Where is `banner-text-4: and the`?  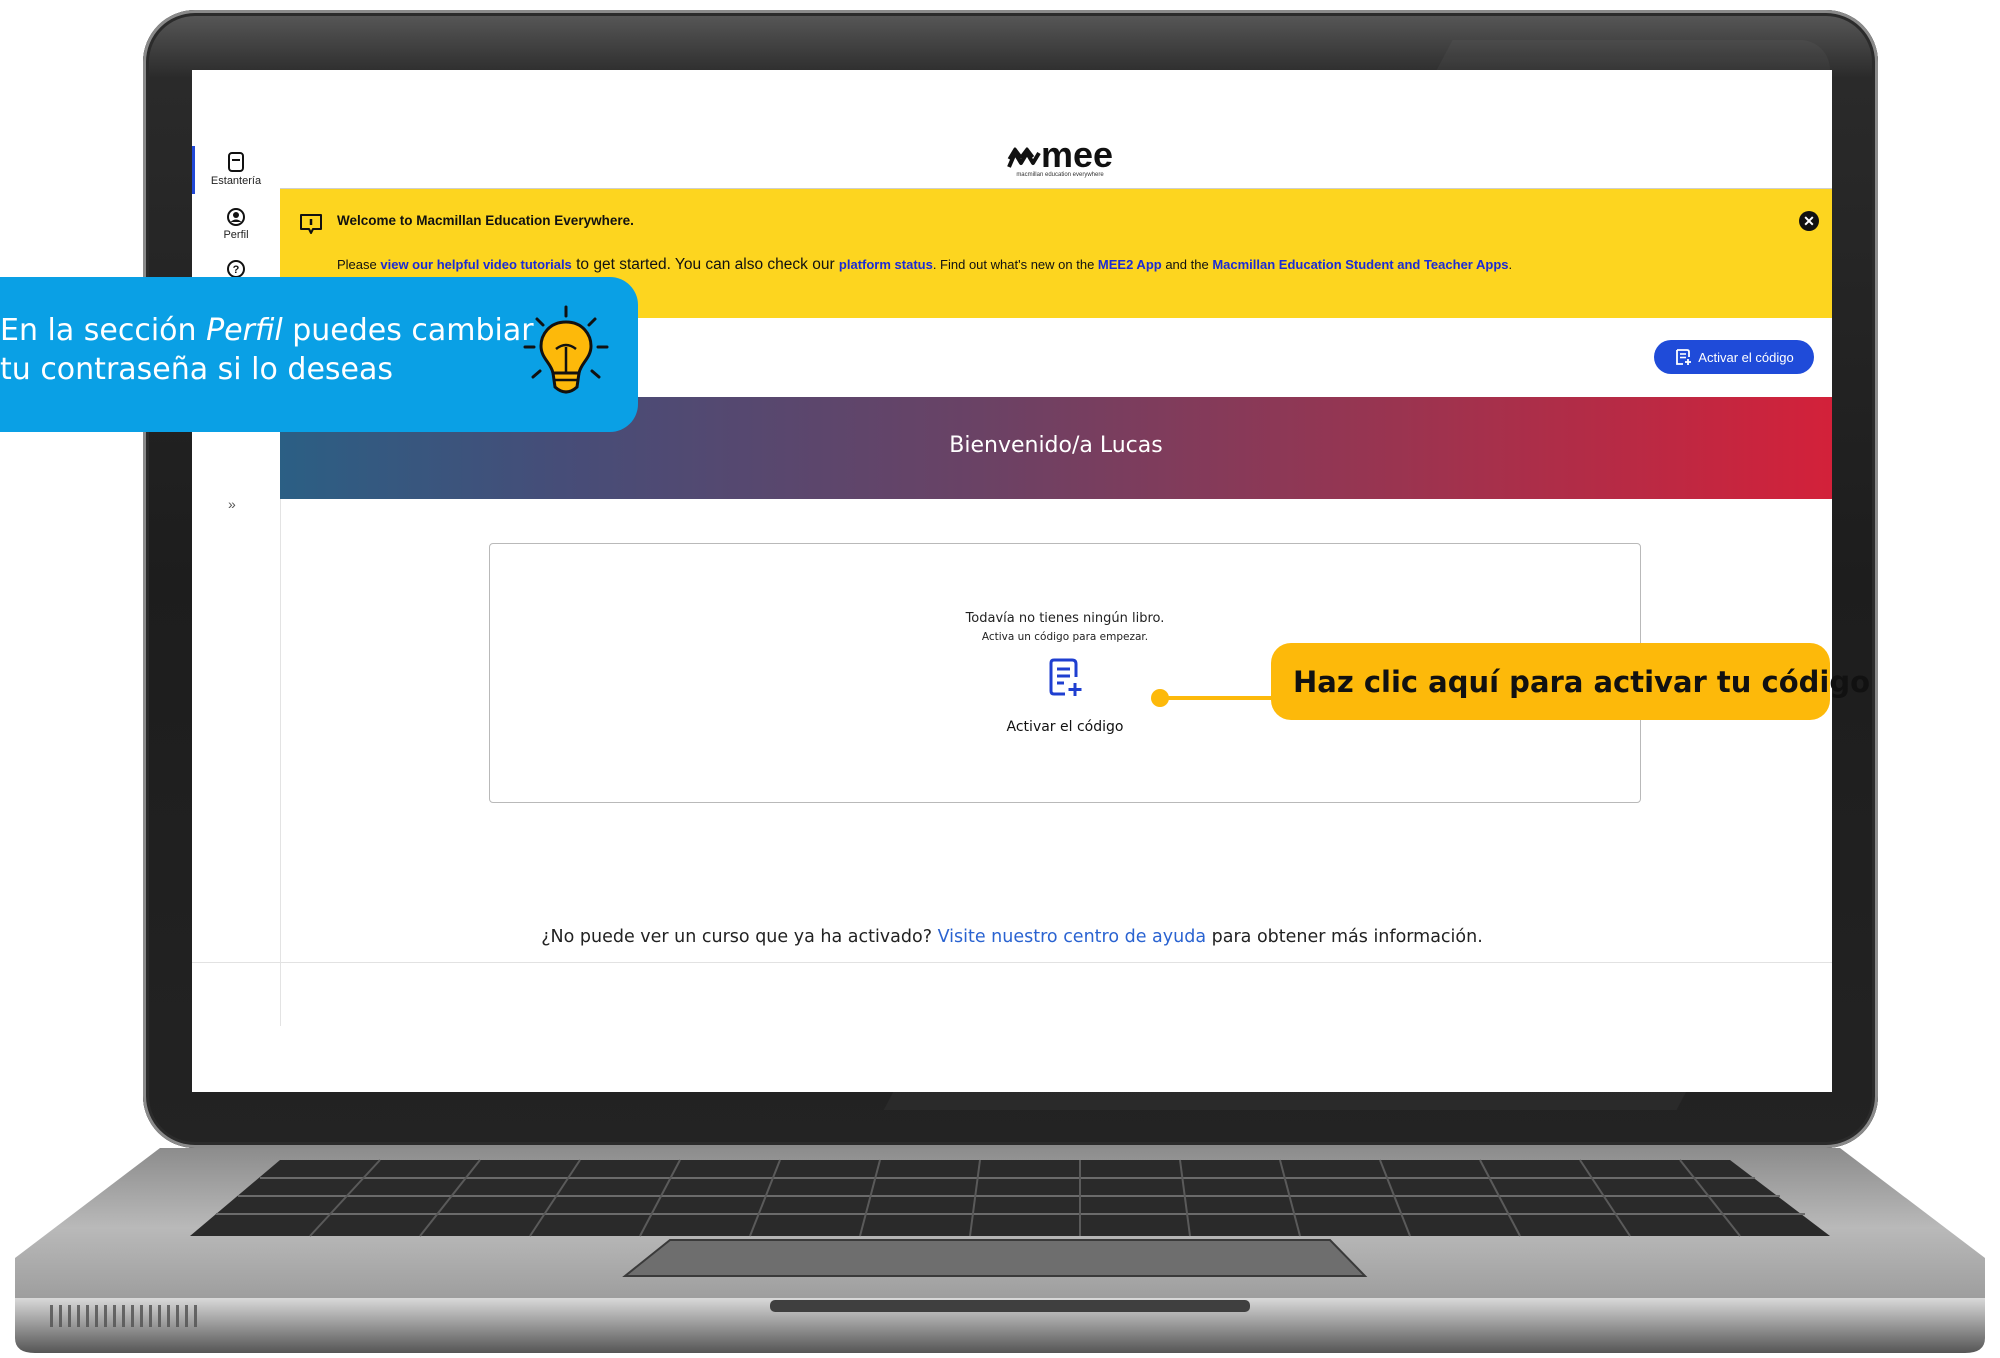 banner-text-4: and the is located at coordinates (1187, 264).